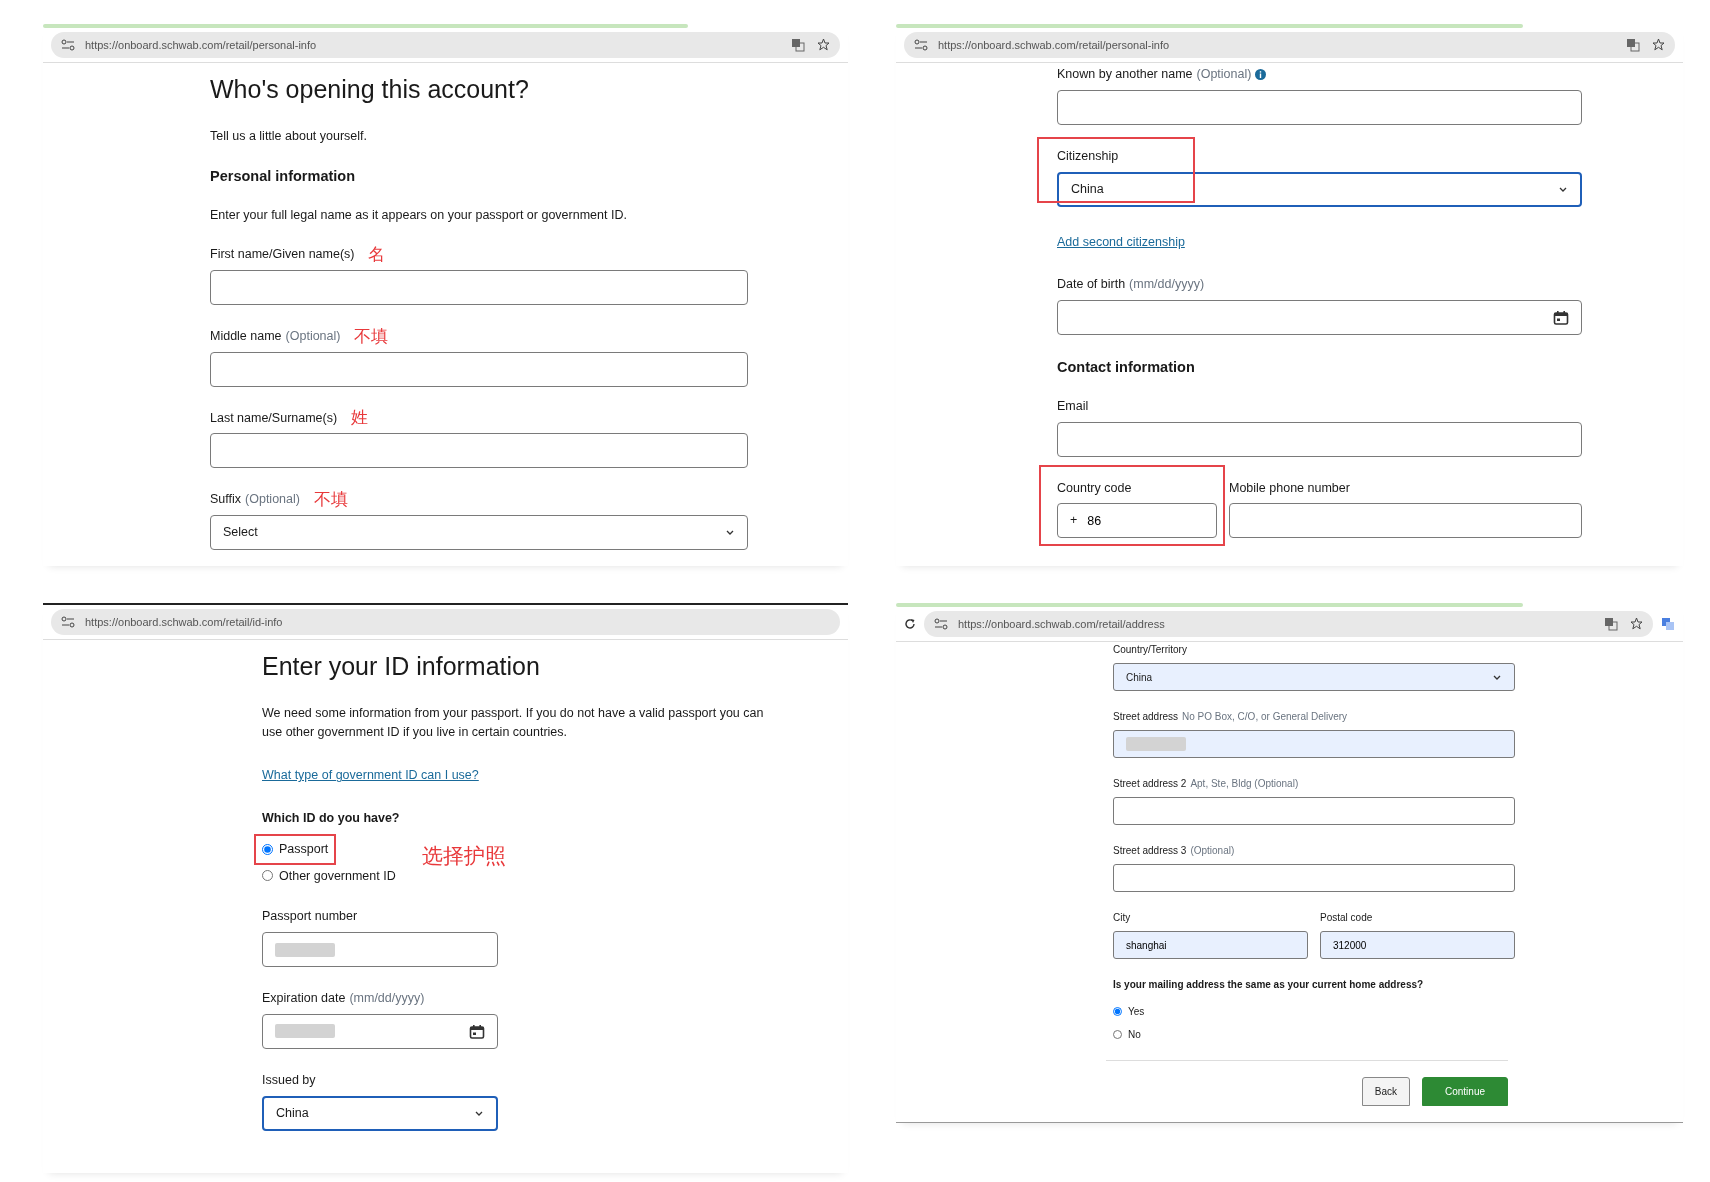 Image resolution: width=1710 pixels, height=1182 pixels. What do you see at coordinates (1136, 1012) in the screenshot?
I see `option-label: Yes` at bounding box center [1136, 1012].